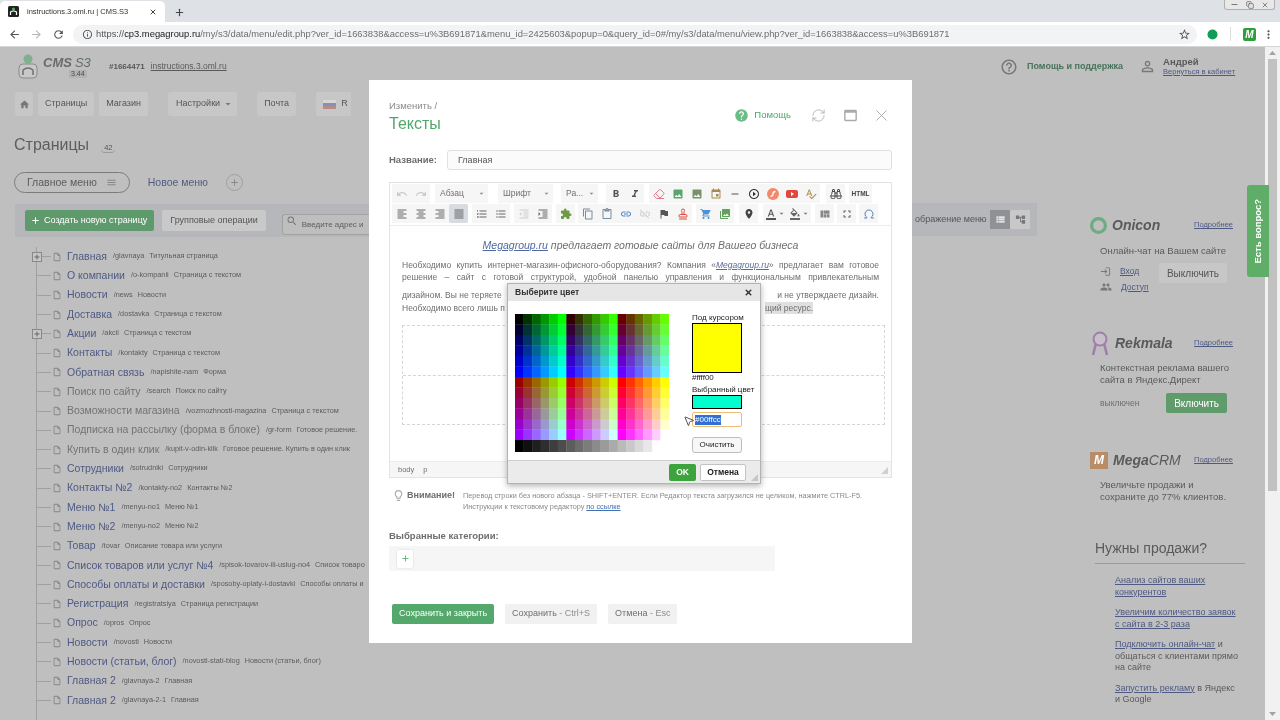  I want to click on help-icon, so click(1009, 66).